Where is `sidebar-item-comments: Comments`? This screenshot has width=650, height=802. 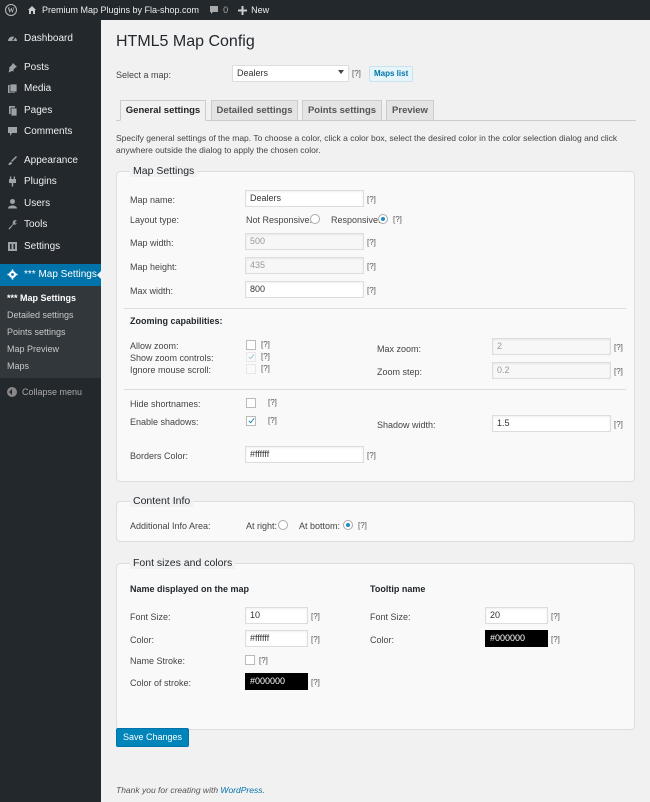
sidebar-item-comments: Comments is located at coordinates (50, 132).